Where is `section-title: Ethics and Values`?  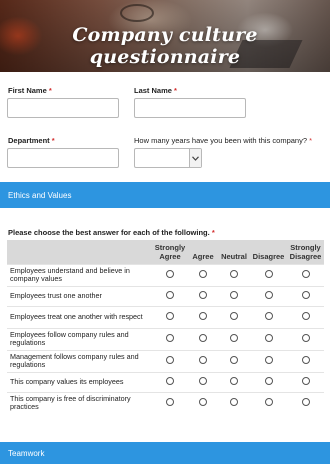 section-title: Ethics and Values is located at coordinates (40, 195).